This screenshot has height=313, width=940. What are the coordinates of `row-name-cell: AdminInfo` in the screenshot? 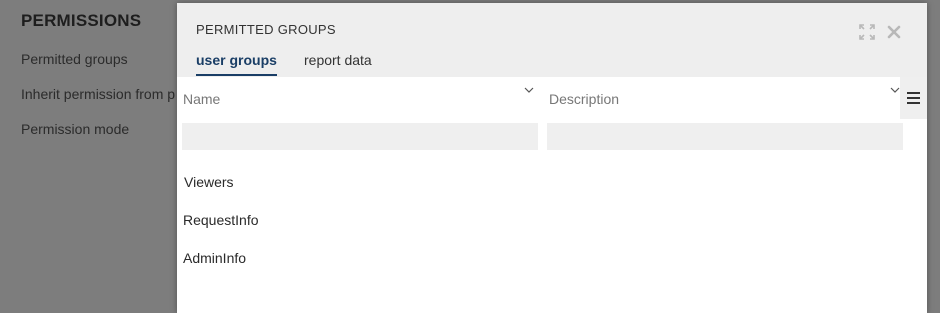 It's located at (215, 258).